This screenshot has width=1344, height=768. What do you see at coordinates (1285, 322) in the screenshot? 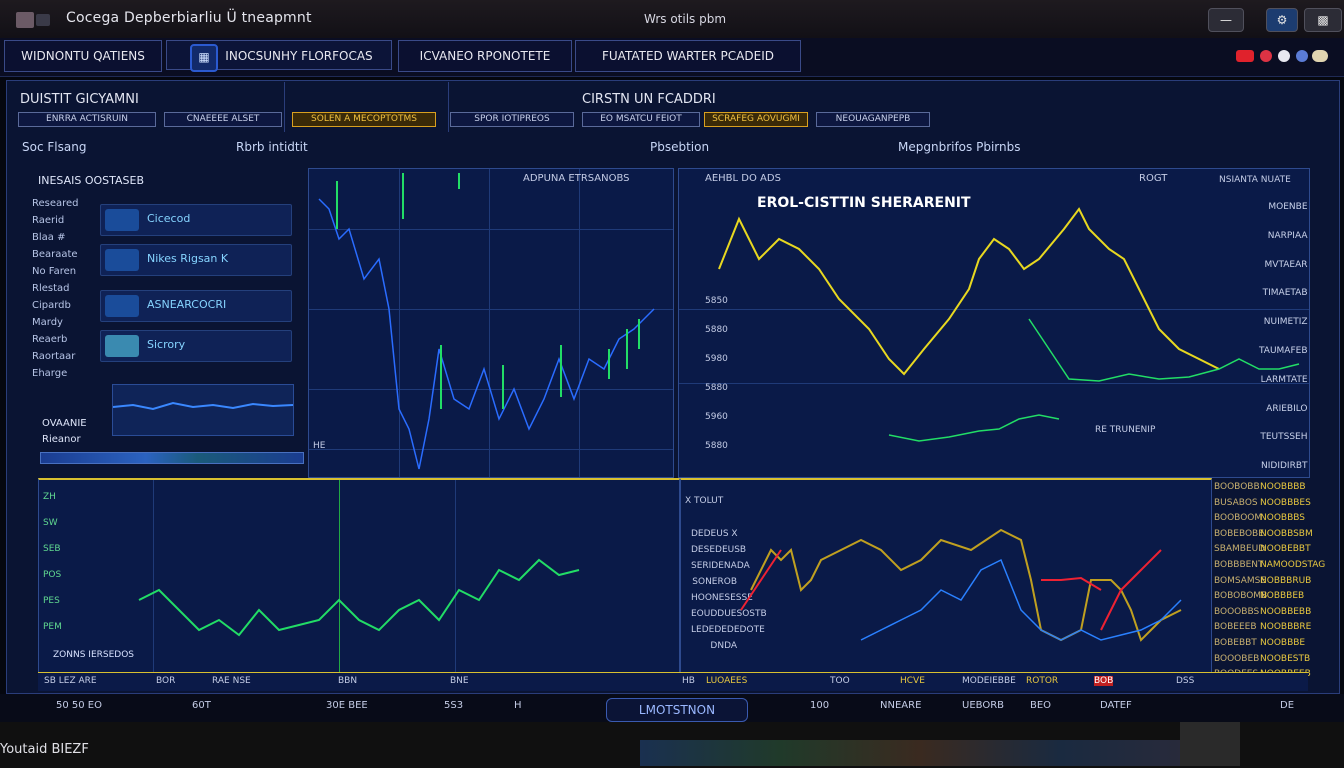
I see `value: NUIMETIZ` at bounding box center [1285, 322].